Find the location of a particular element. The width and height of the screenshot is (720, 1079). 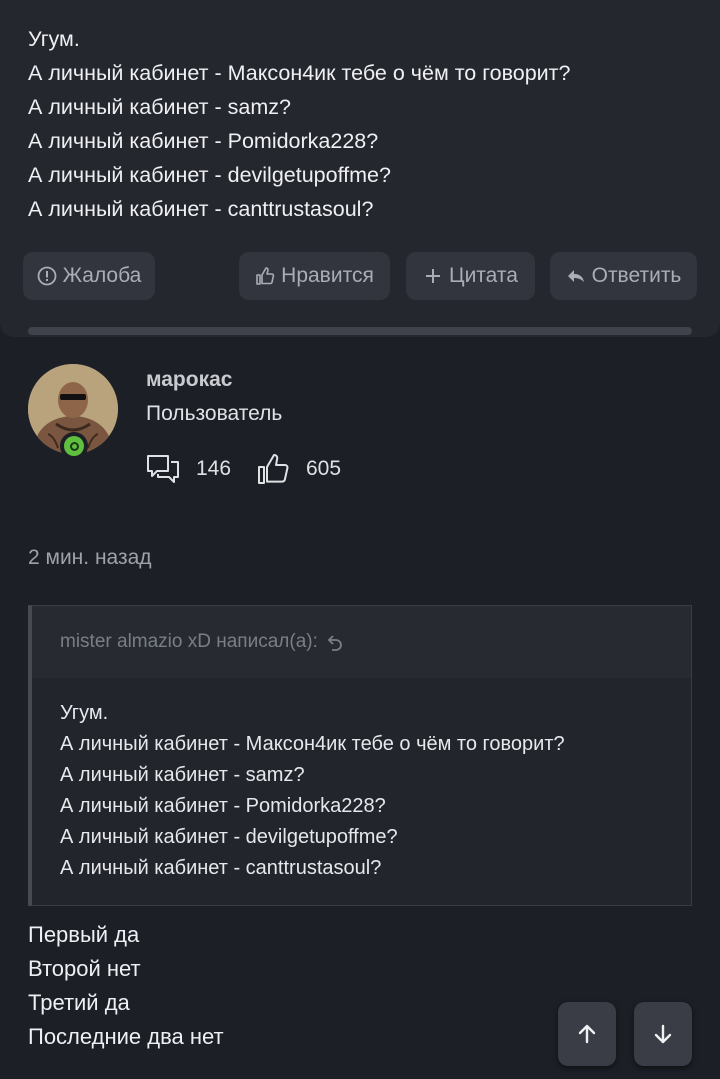

post-line: А личный кабинет - Pomidorka228? is located at coordinates (203, 141).